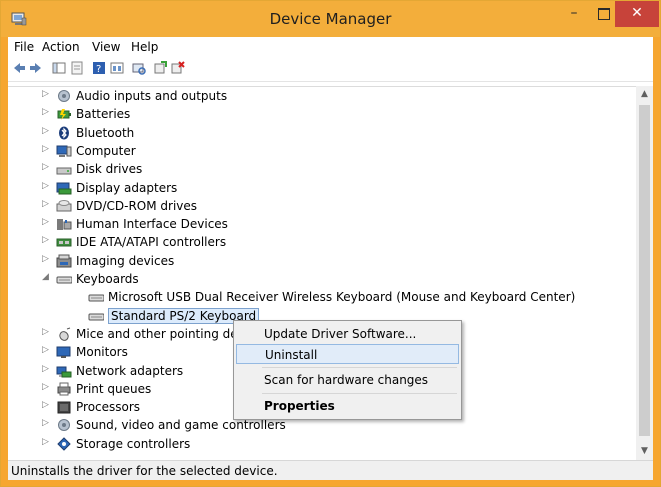  What do you see at coordinates (64, 151) in the screenshot?
I see `computer-icon` at bounding box center [64, 151].